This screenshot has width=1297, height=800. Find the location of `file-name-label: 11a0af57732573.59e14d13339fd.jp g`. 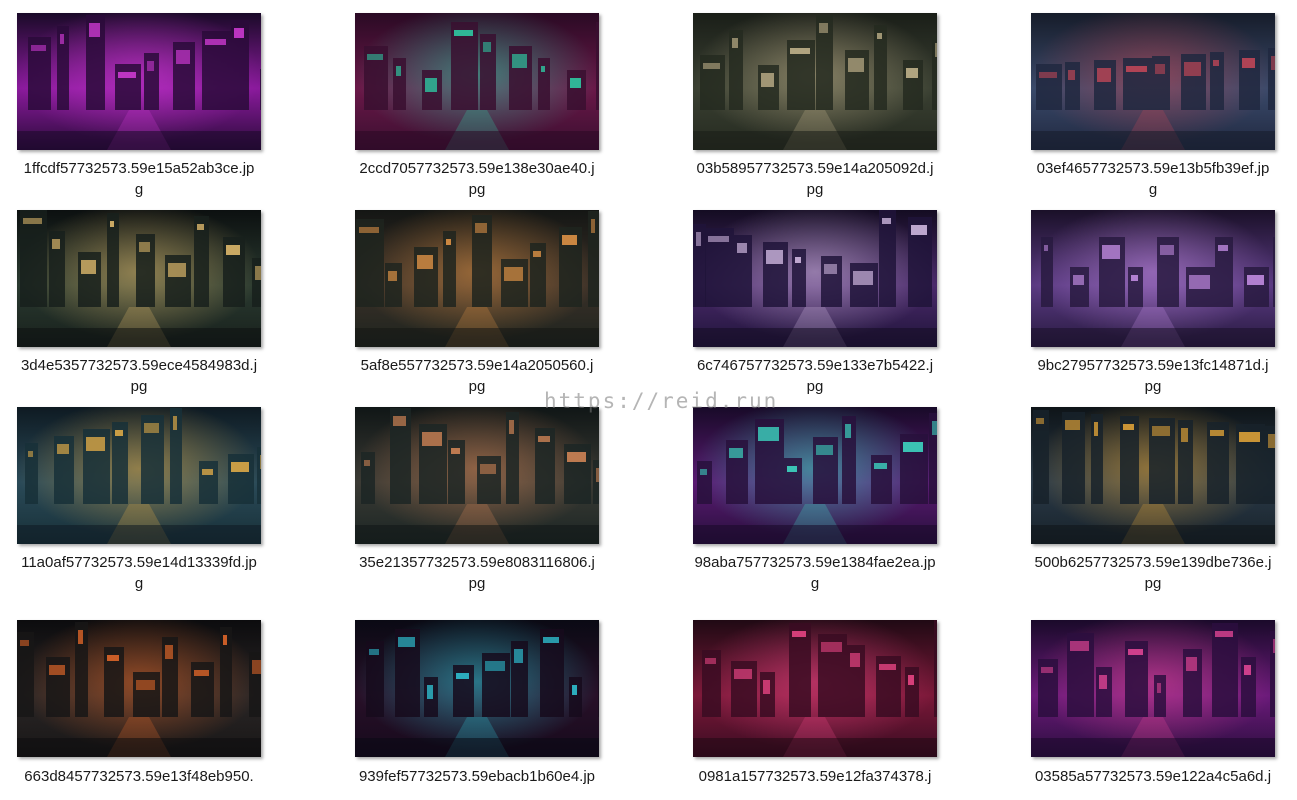

file-name-label: 11a0af57732573.59e14d13339fd.jp g is located at coordinates (142, 573).